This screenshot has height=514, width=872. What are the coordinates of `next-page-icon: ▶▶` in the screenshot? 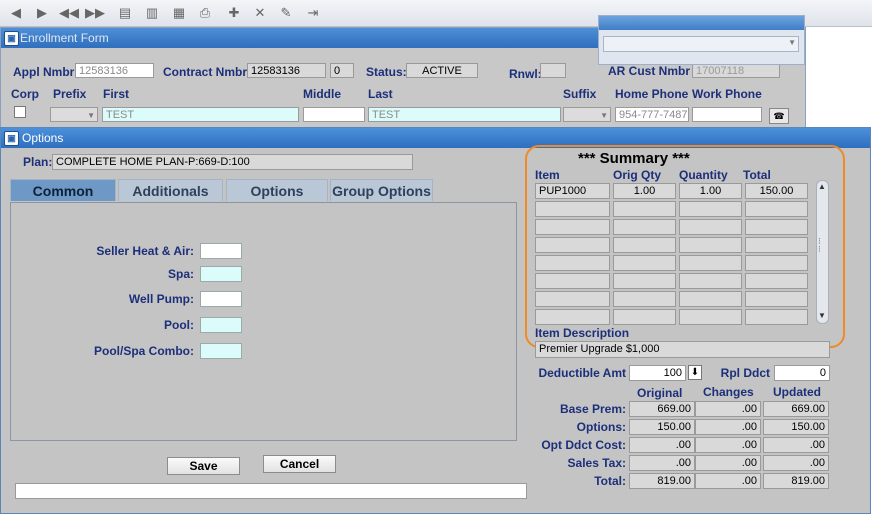 It's located at (95, 13).